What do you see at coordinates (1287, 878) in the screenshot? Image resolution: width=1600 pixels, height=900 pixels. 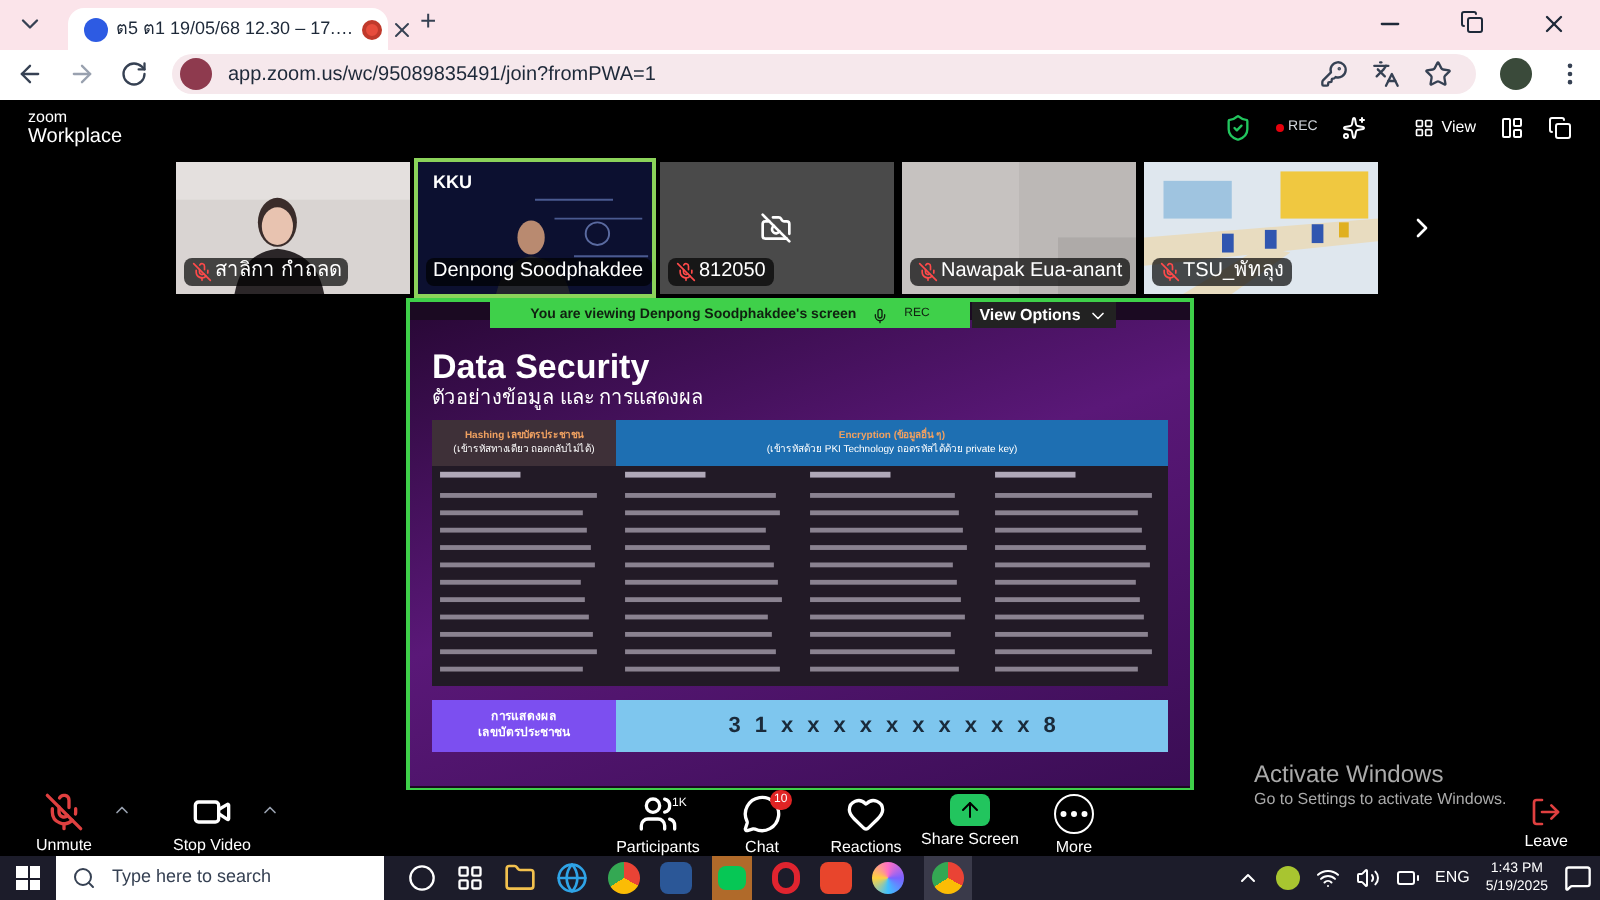 I see `tray-app-icon` at bounding box center [1287, 878].